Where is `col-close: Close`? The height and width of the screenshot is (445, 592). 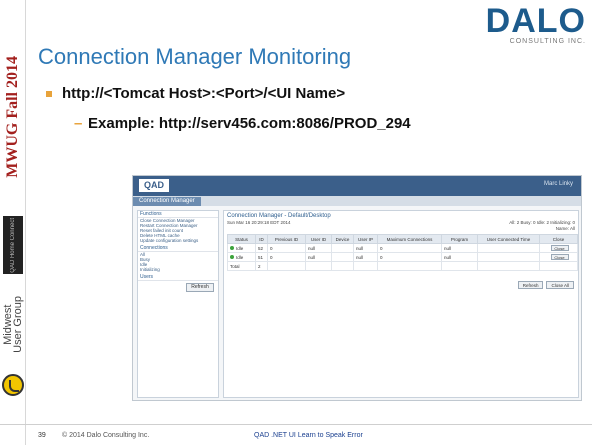
col-close: Close is located at coordinates (558, 239).